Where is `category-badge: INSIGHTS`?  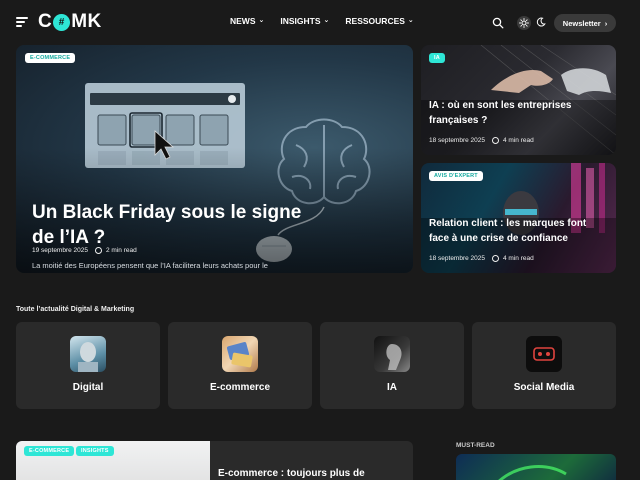 category-badge: INSIGHTS is located at coordinates (95, 451).